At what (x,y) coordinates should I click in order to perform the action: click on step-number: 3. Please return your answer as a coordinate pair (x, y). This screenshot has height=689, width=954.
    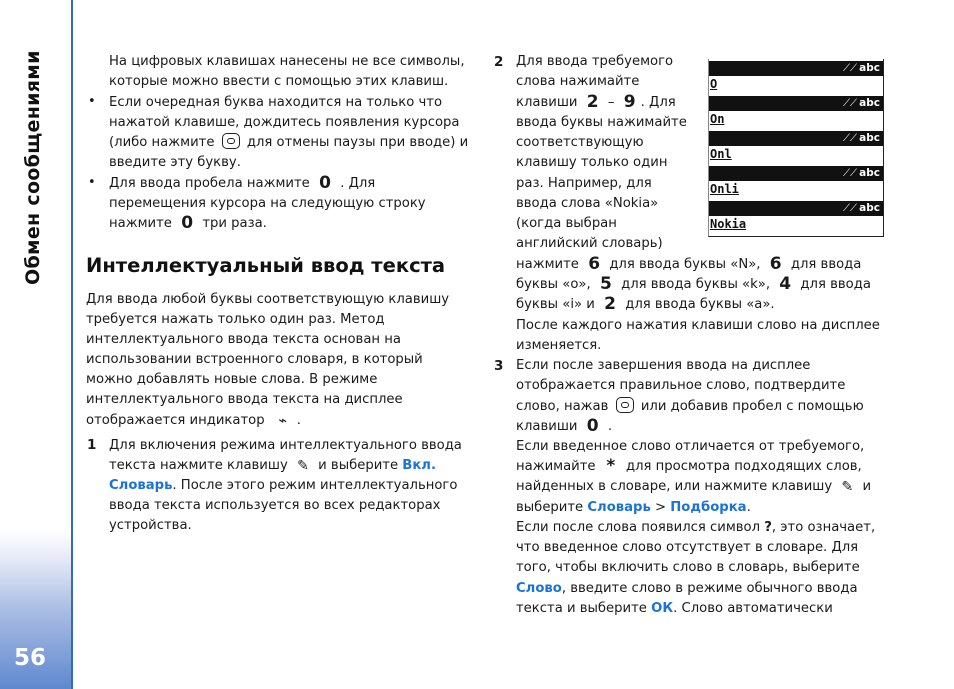
    Looking at the image, I should click on (499, 366).